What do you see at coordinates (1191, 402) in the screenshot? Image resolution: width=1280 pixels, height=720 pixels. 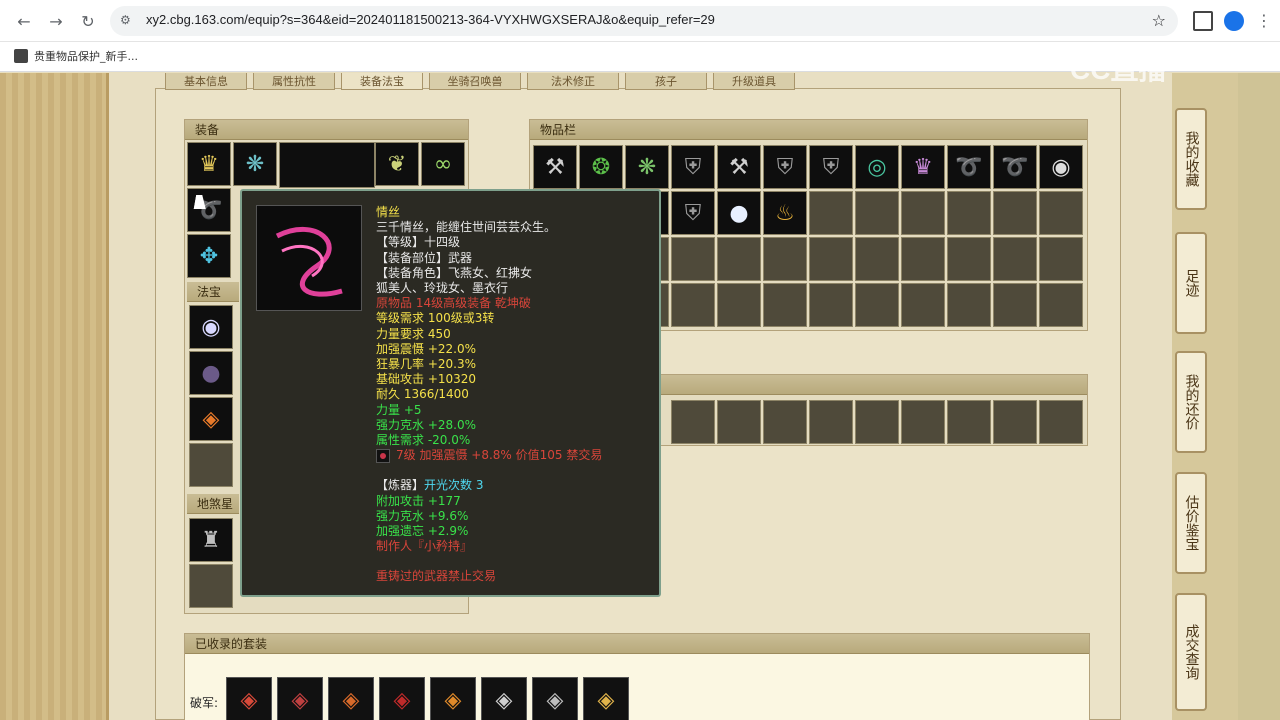 I see `nav-my-counteroffer: 我的还价` at bounding box center [1191, 402].